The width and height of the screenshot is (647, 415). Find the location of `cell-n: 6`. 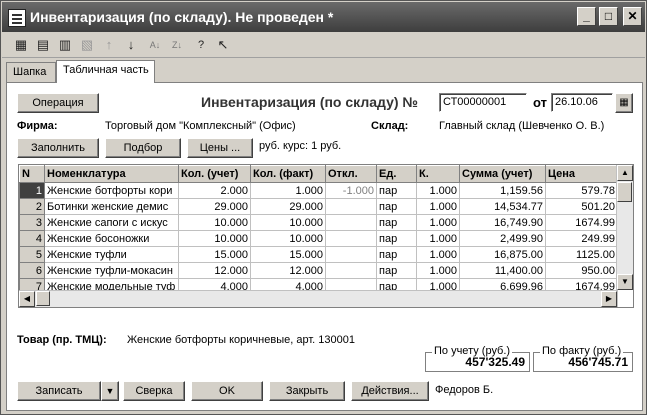

cell-n: 6 is located at coordinates (32, 270).